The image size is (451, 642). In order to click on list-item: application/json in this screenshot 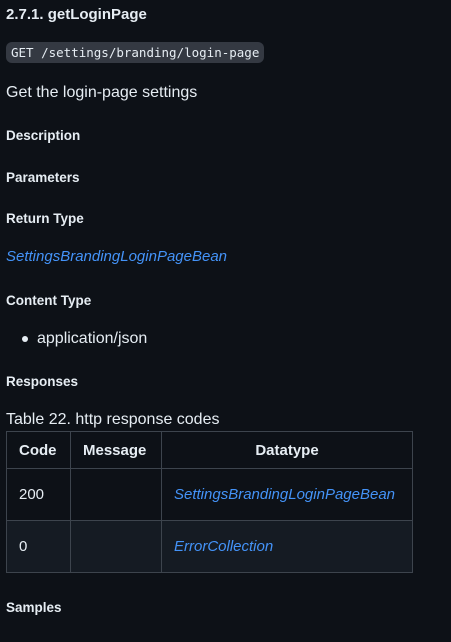, I will do `click(84, 339)`.